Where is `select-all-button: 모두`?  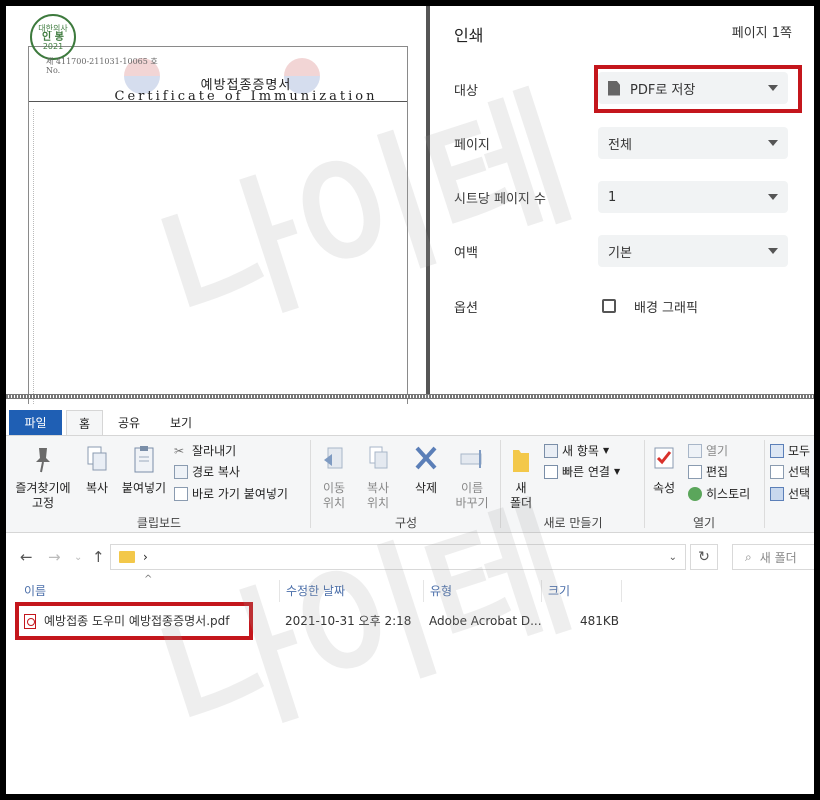 select-all-button: 모두 is located at coordinates (790, 451).